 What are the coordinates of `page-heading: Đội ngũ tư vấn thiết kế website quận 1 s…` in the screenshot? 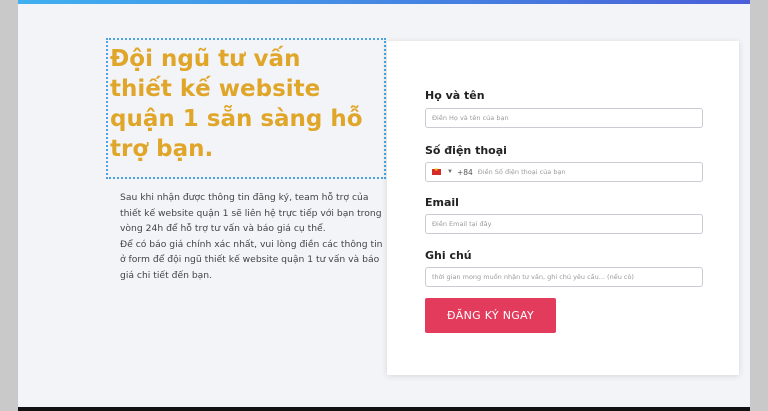 It's located at (246, 104).